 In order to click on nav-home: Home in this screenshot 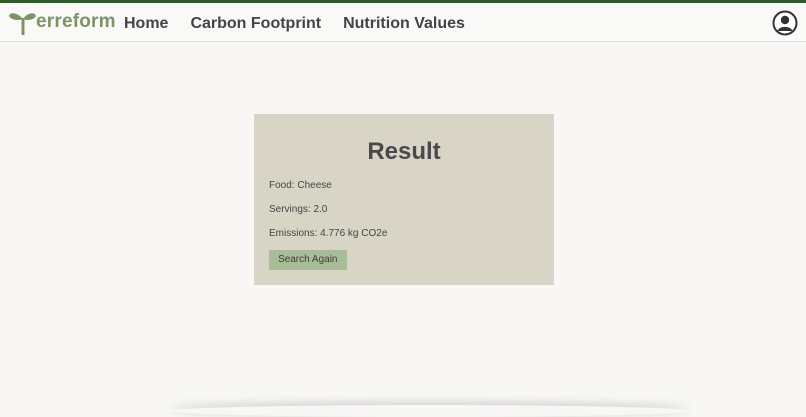, I will do `click(146, 24)`.